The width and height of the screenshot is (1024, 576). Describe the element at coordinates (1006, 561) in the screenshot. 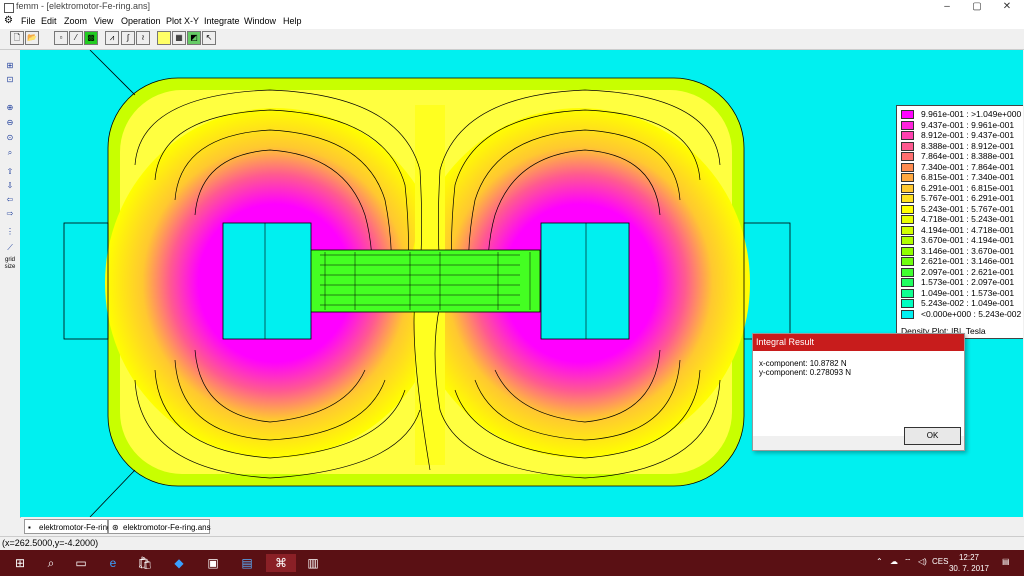

I see `notifications-icon: ▤` at that location.